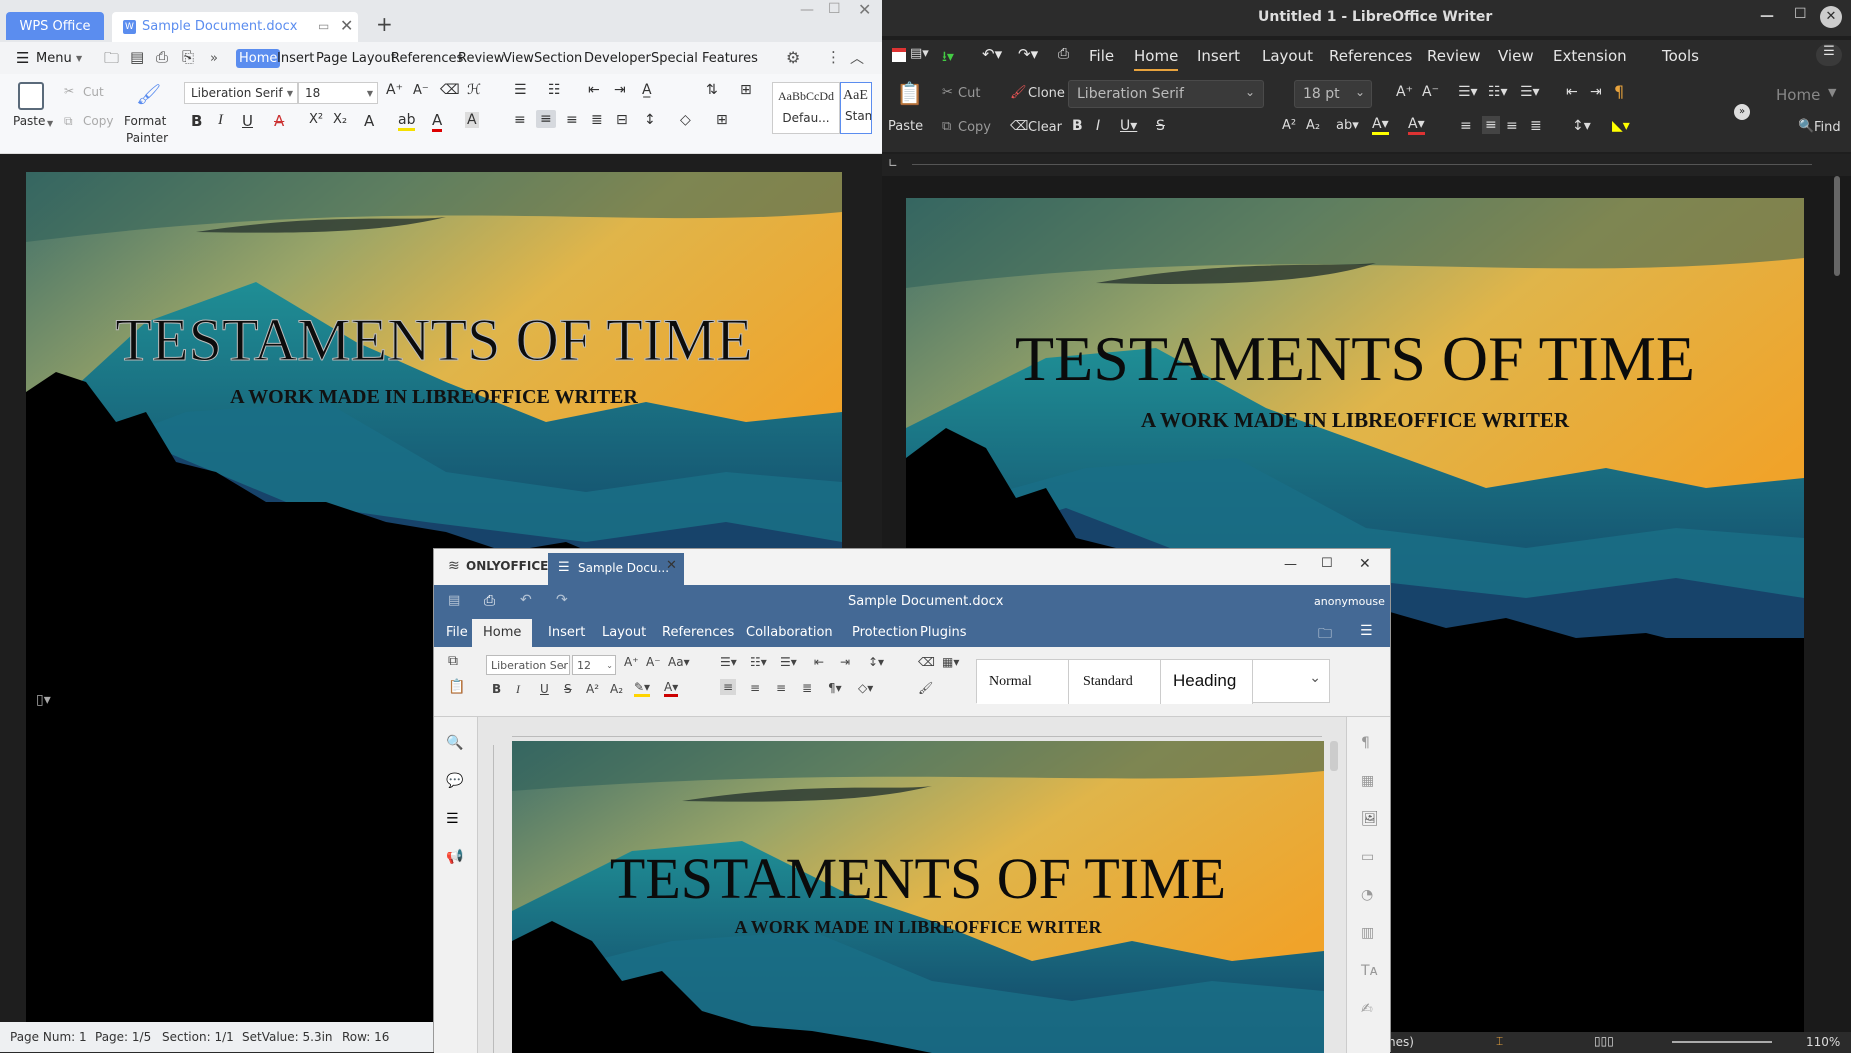 The image size is (1851, 1053). Describe the element at coordinates (214, 58) in the screenshot. I see `more-icon: »` at that location.